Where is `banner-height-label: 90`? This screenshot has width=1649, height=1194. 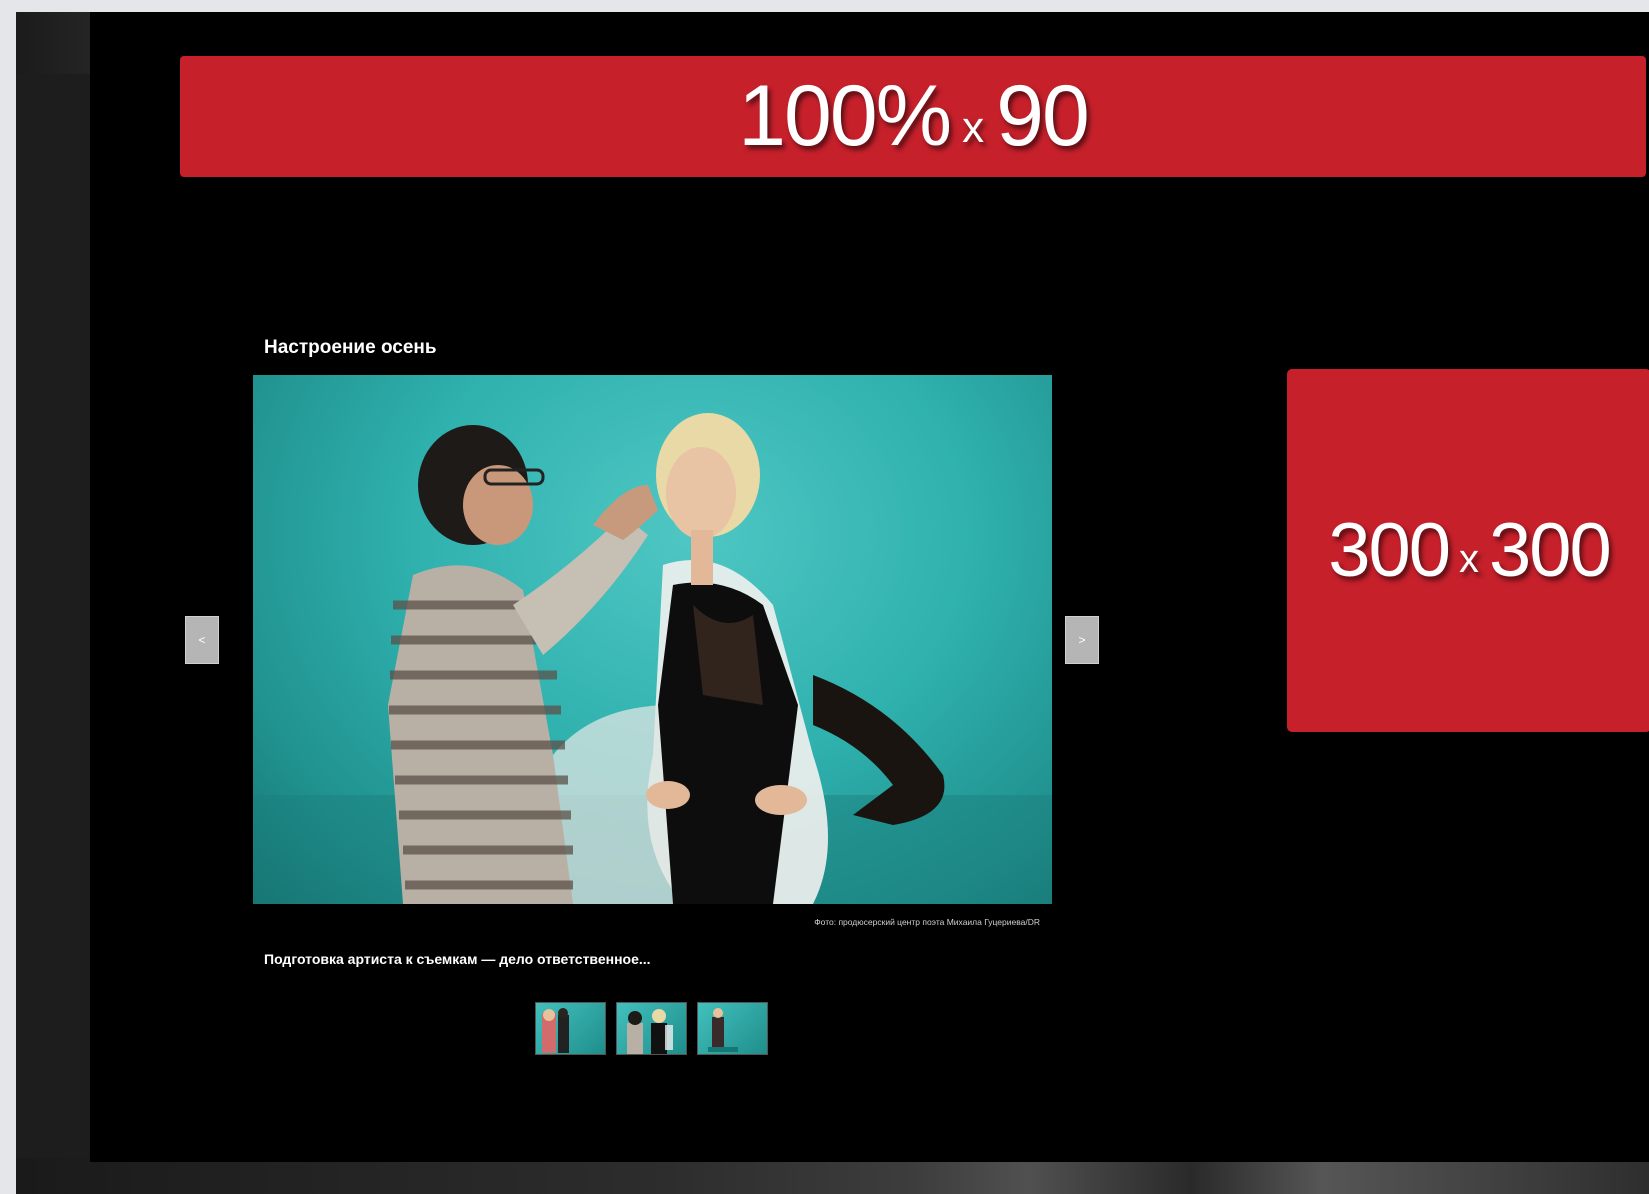 banner-height-label: 90 is located at coordinates (1043, 116).